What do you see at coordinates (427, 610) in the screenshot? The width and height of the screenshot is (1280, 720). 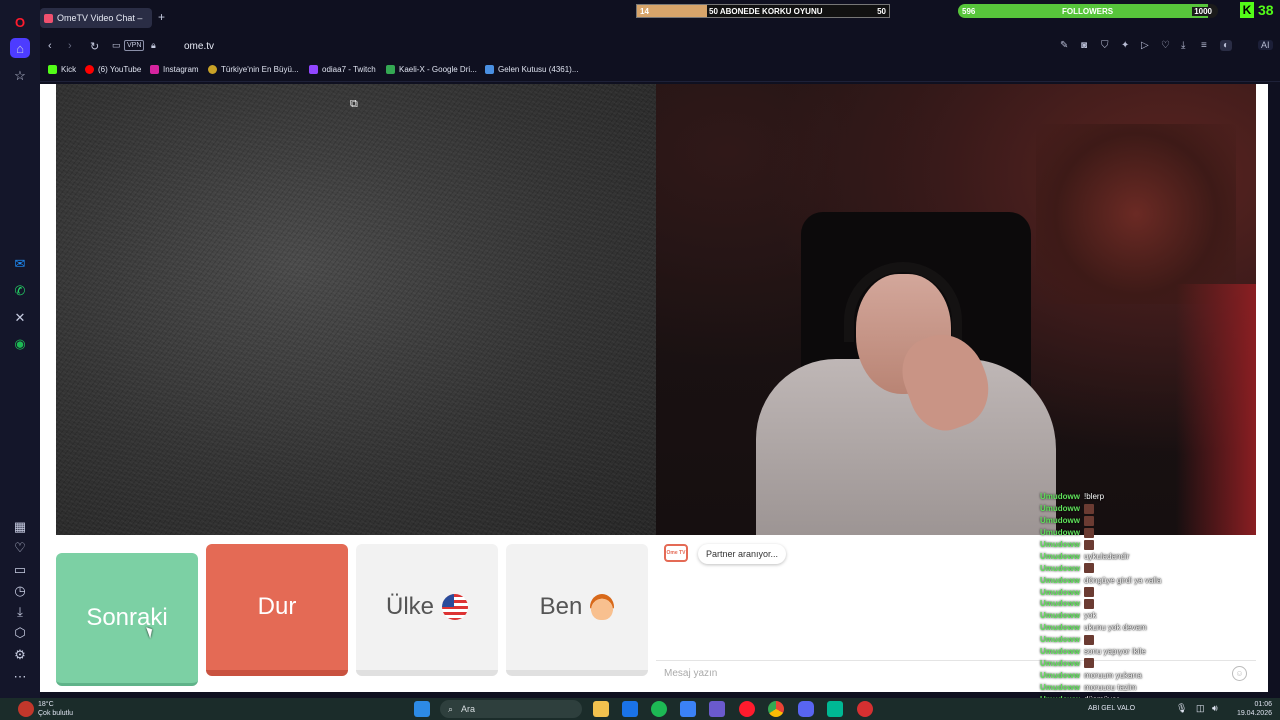 I see `country-button: Ülke` at bounding box center [427, 610].